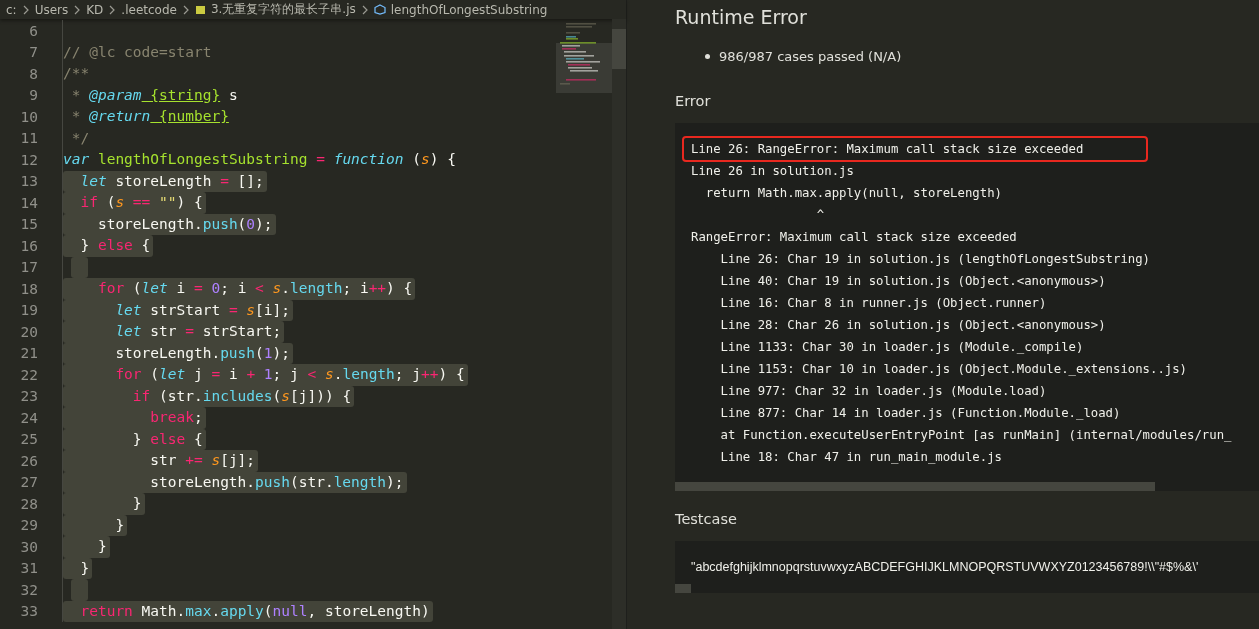  Describe the element at coordinates (935, 259) in the screenshot. I see `error-line: Line 26: Char 19 in solution.js (lengthOfLongestSubstring)` at that location.